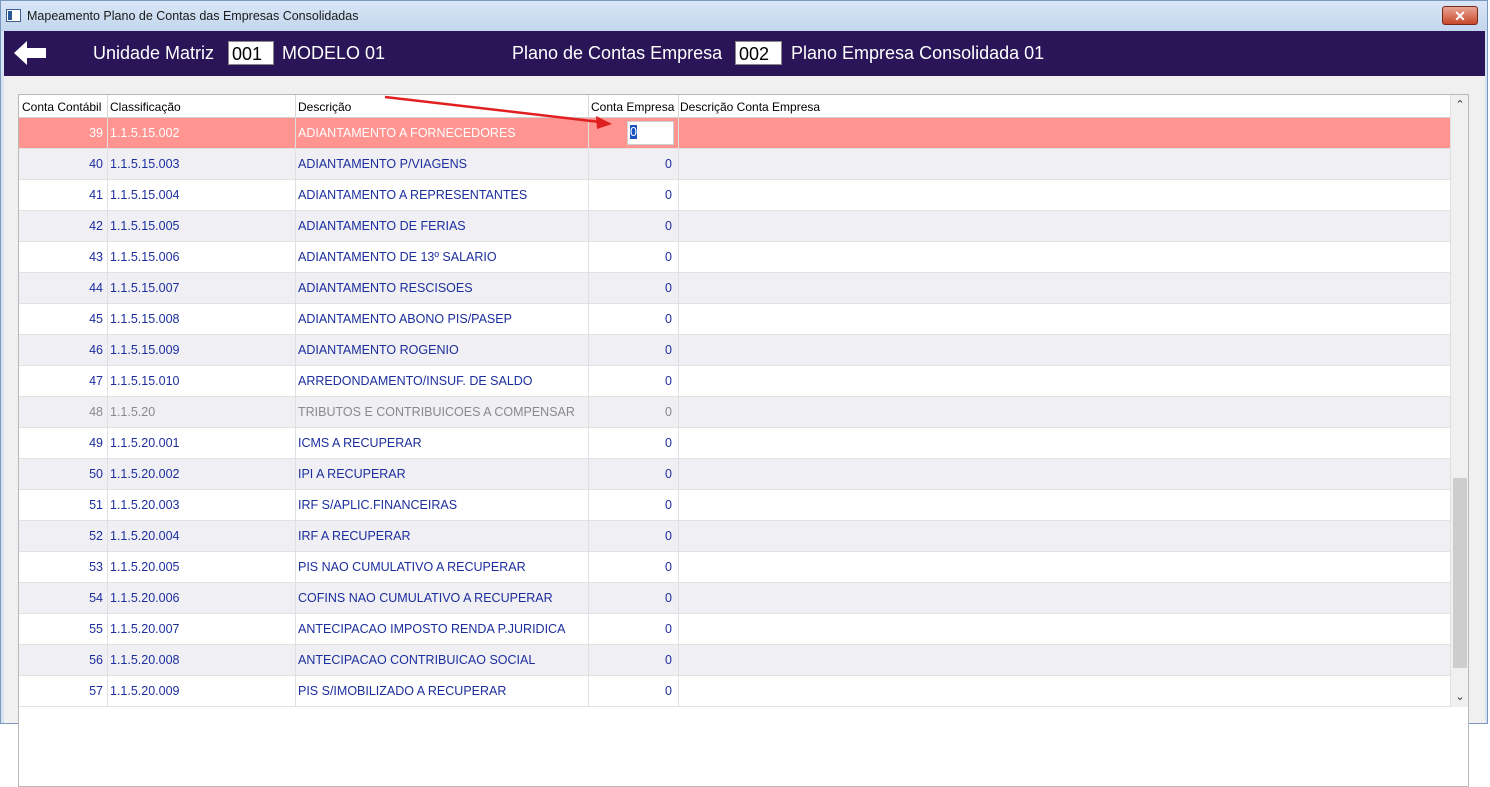 The height and width of the screenshot is (787, 1490). What do you see at coordinates (96, 226) in the screenshot?
I see `cell-conta-contabil: 42` at bounding box center [96, 226].